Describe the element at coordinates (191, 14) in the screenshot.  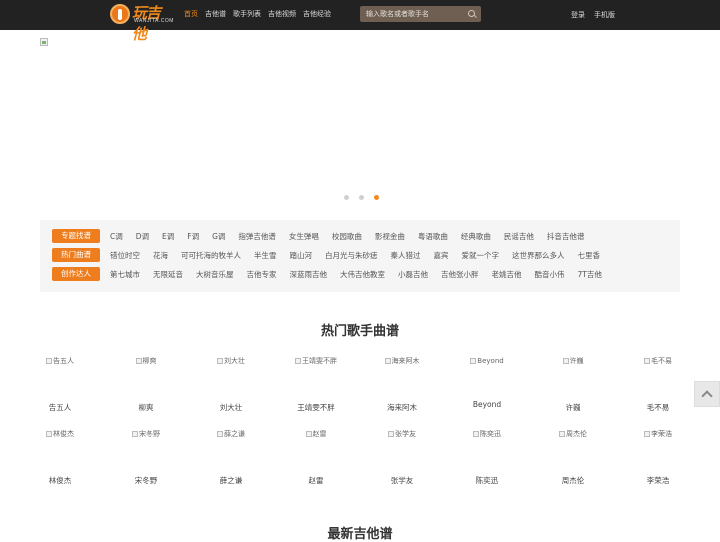
I see `nav-home: 首页` at that location.